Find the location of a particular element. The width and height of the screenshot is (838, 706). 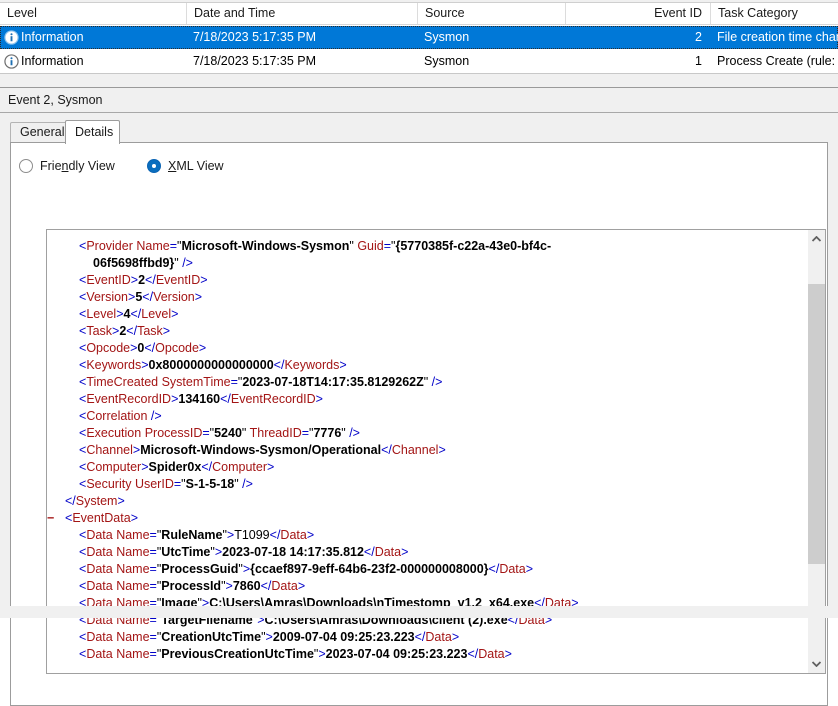

xml-line: ' is located at coordinates (433, 233).